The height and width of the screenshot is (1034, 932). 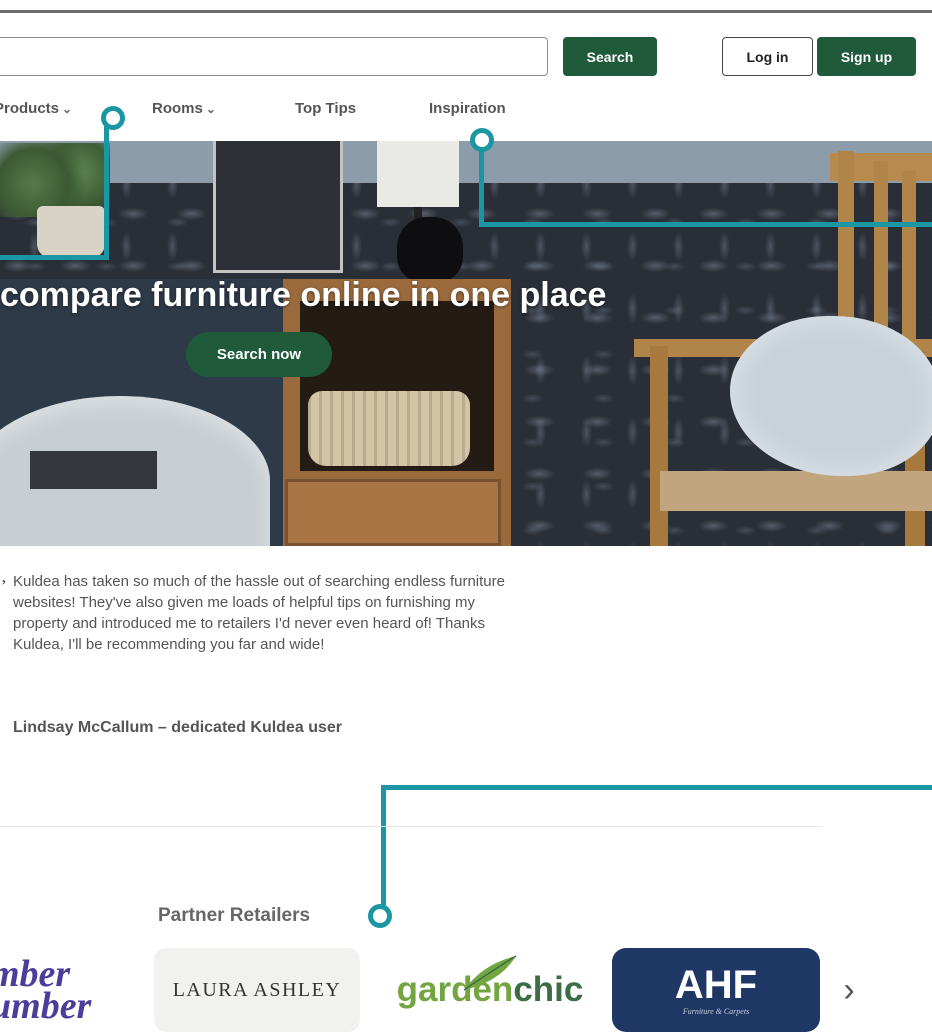 What do you see at coordinates (177, 727) in the screenshot?
I see `testimonial-author: Lindsay McCallum – dedicated Kuldea user` at bounding box center [177, 727].